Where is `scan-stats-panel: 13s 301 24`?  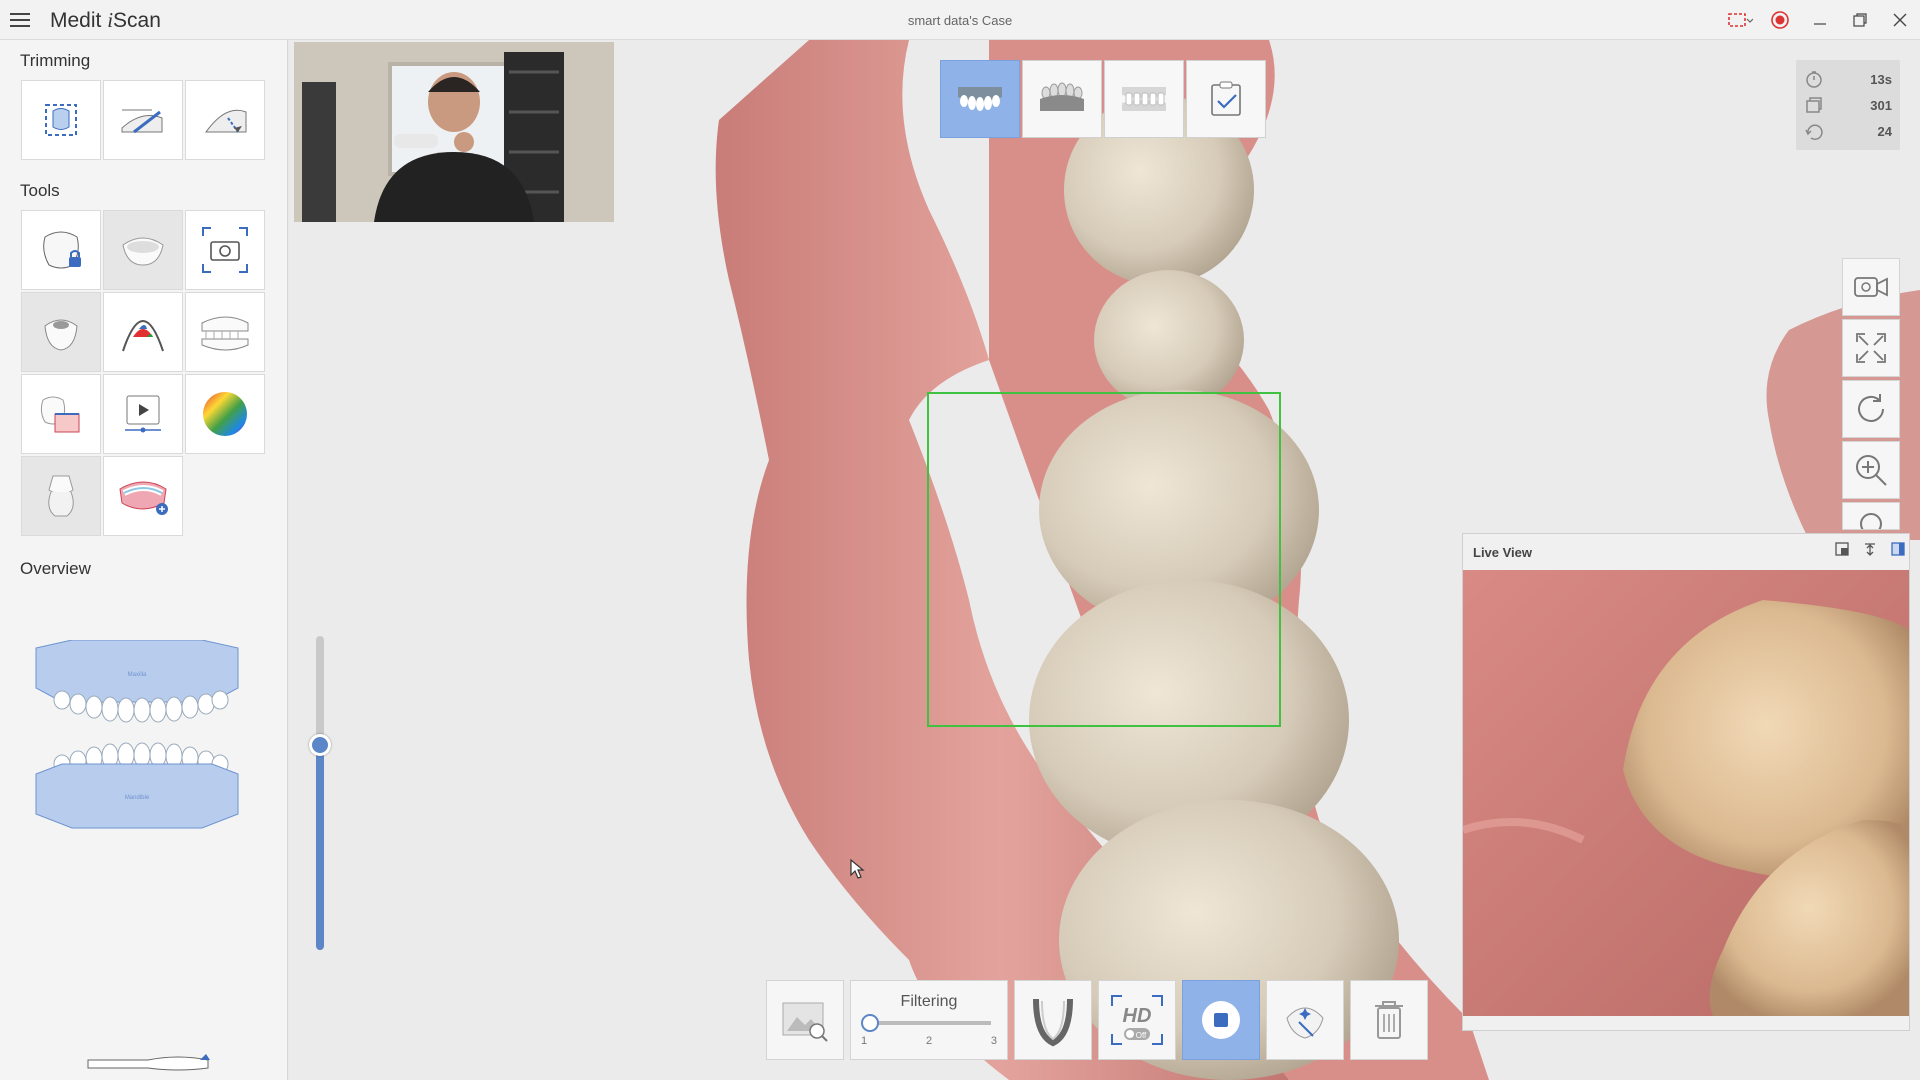 scan-stats-panel: 13s 301 24 is located at coordinates (1848, 105).